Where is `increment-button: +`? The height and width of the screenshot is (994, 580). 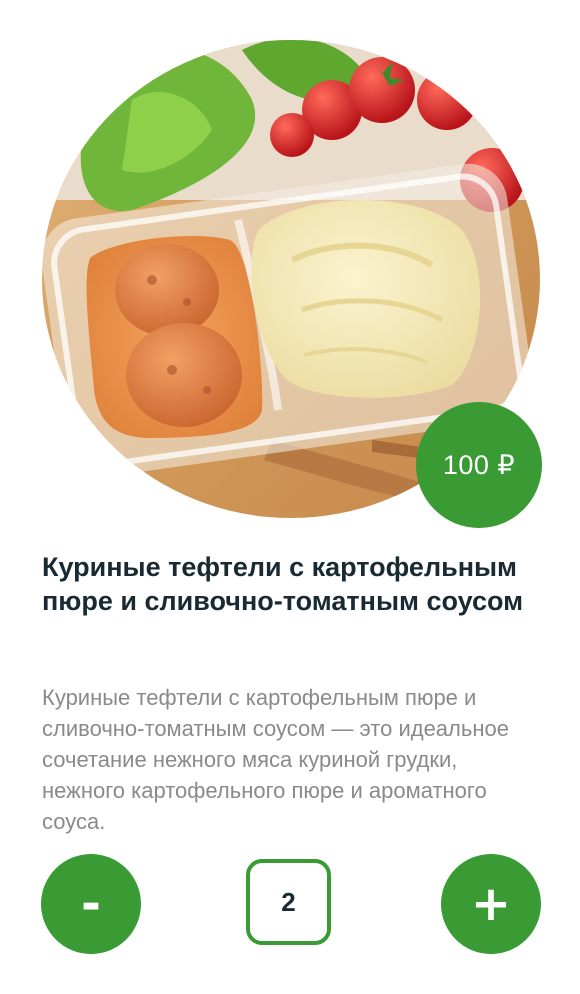
increment-button: + is located at coordinates (491, 904).